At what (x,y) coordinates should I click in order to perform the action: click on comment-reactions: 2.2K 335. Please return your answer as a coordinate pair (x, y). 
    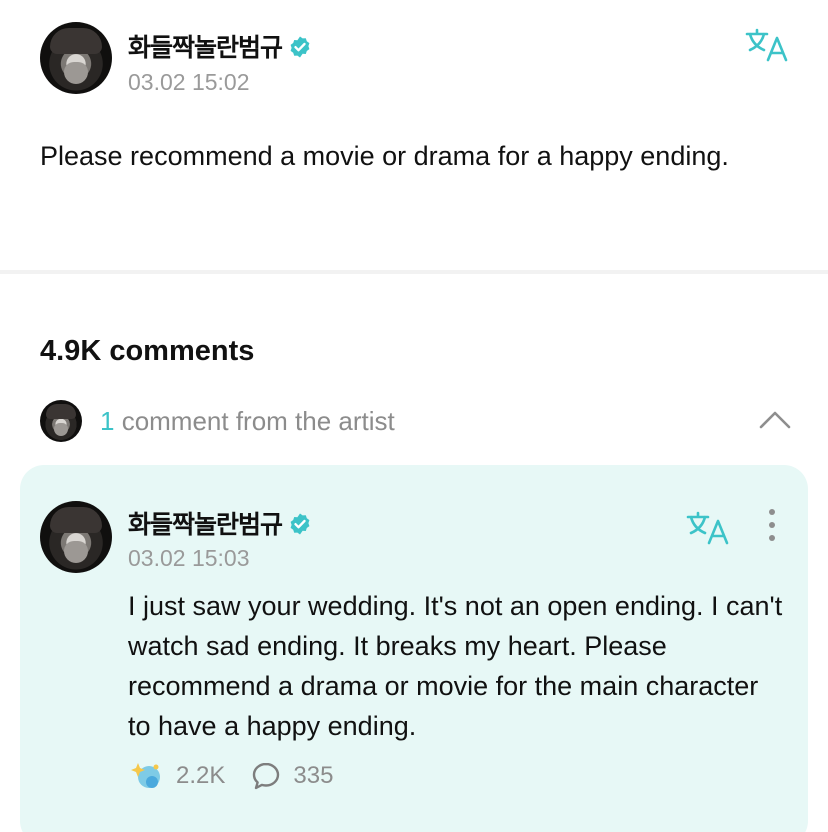
    Looking at the image, I should click on (243, 776).